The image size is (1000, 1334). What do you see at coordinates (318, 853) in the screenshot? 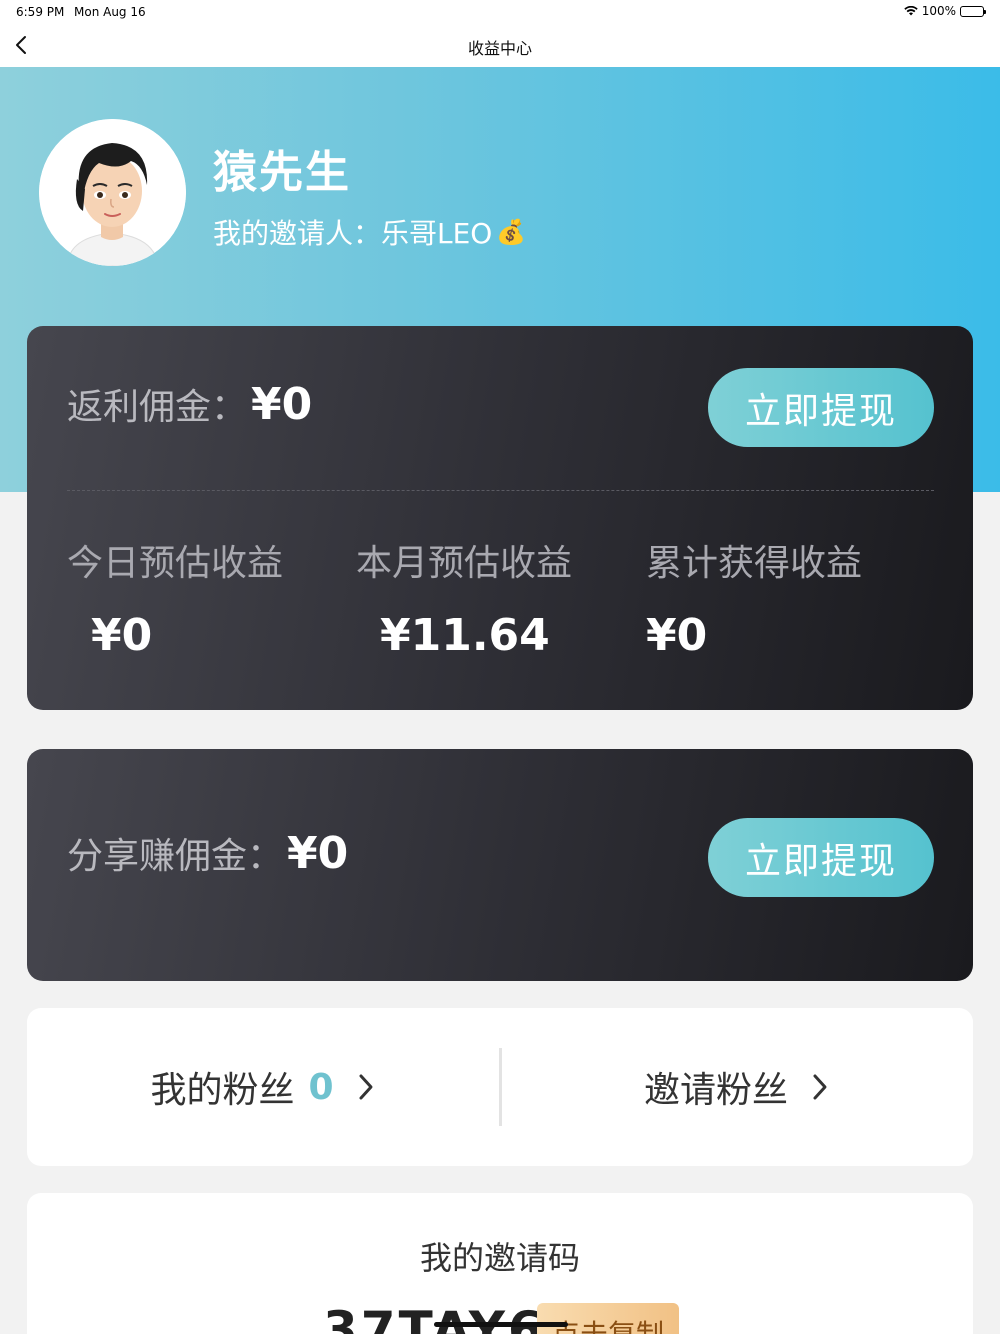
I see `share-amount: ¥0` at bounding box center [318, 853].